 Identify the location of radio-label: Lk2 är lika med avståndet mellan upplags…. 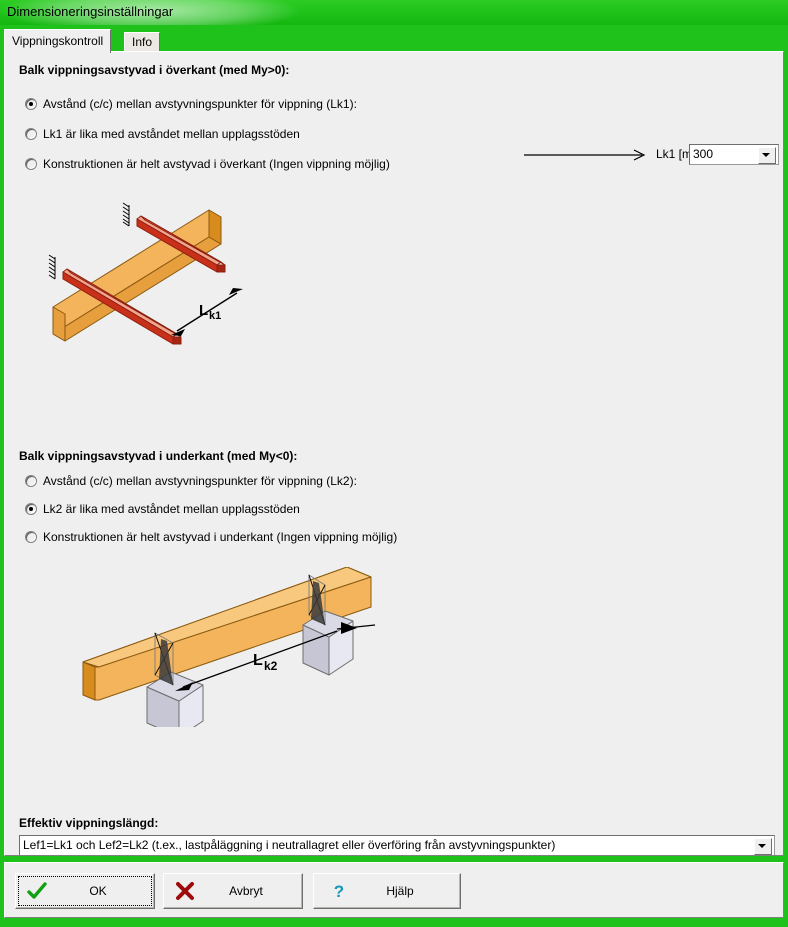
(171, 509).